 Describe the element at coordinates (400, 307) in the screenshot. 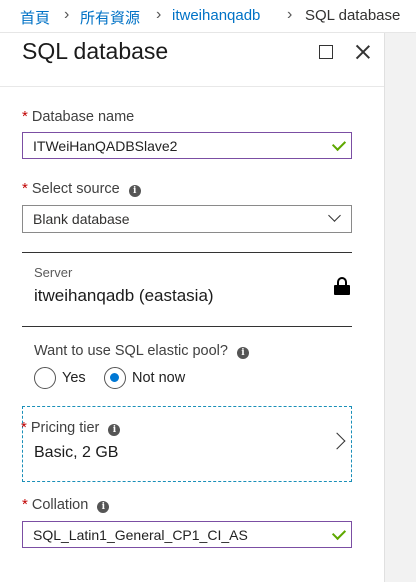

I see `blade-scroll-strip` at that location.